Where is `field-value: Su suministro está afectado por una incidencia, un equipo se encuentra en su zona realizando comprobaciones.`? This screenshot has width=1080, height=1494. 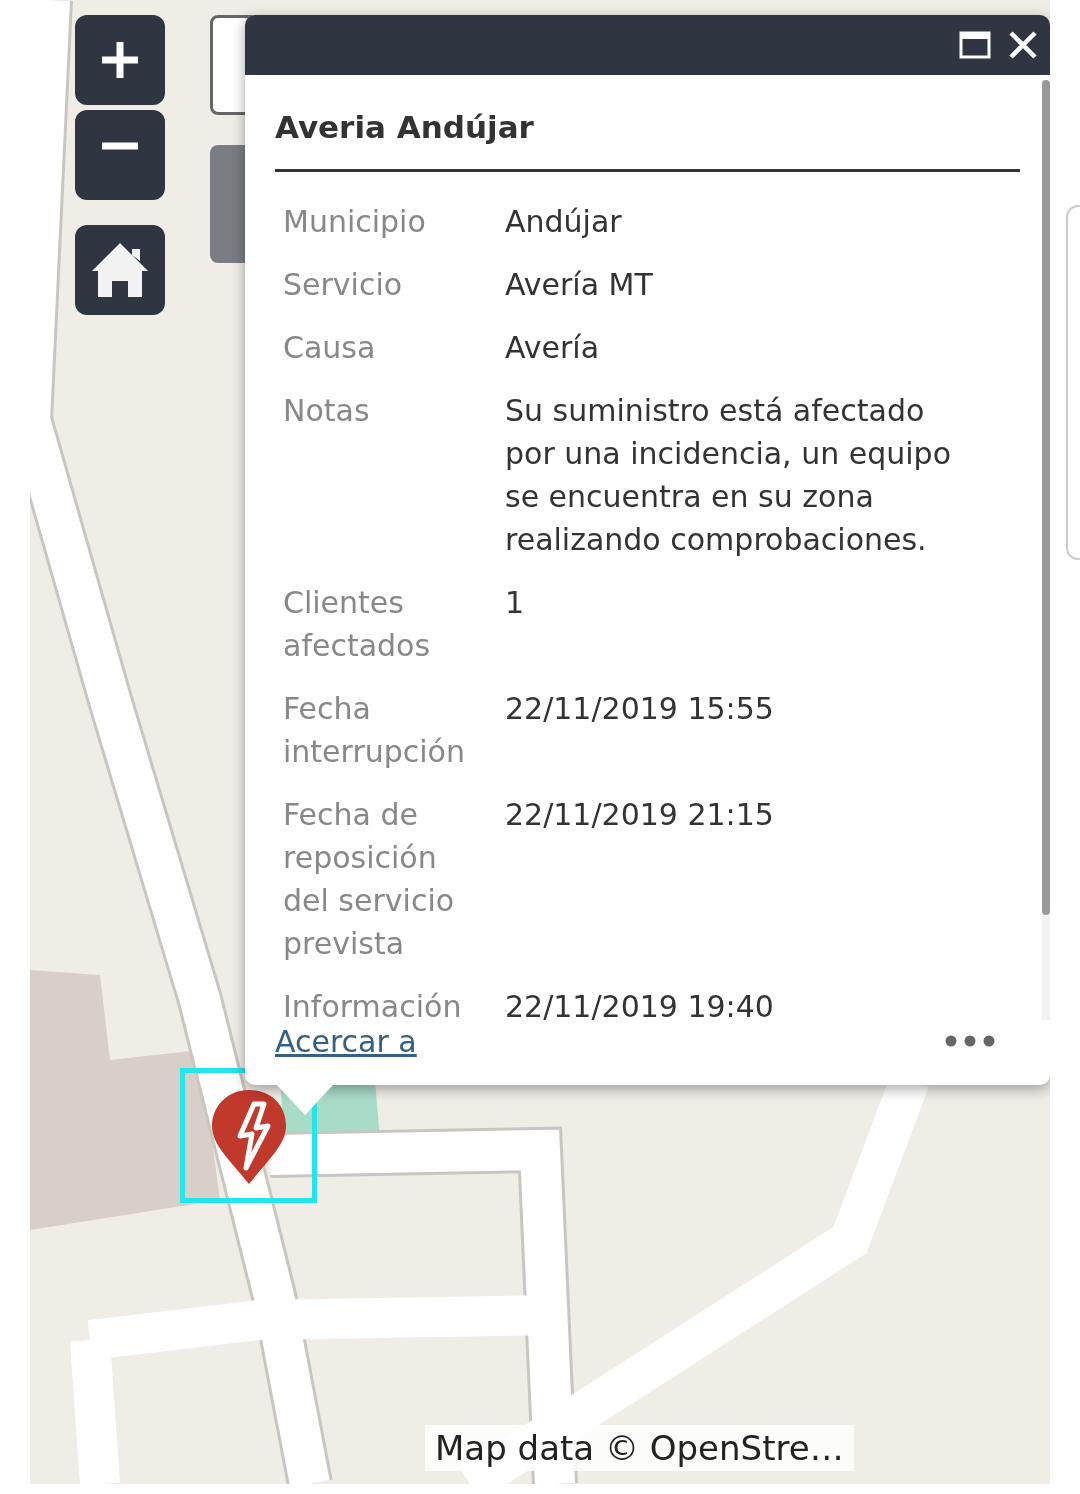
field-value: Su suministro está afectado por una incidencia, un equipo se encuentra en su zona realizando comprobaciones. is located at coordinates (728, 475).